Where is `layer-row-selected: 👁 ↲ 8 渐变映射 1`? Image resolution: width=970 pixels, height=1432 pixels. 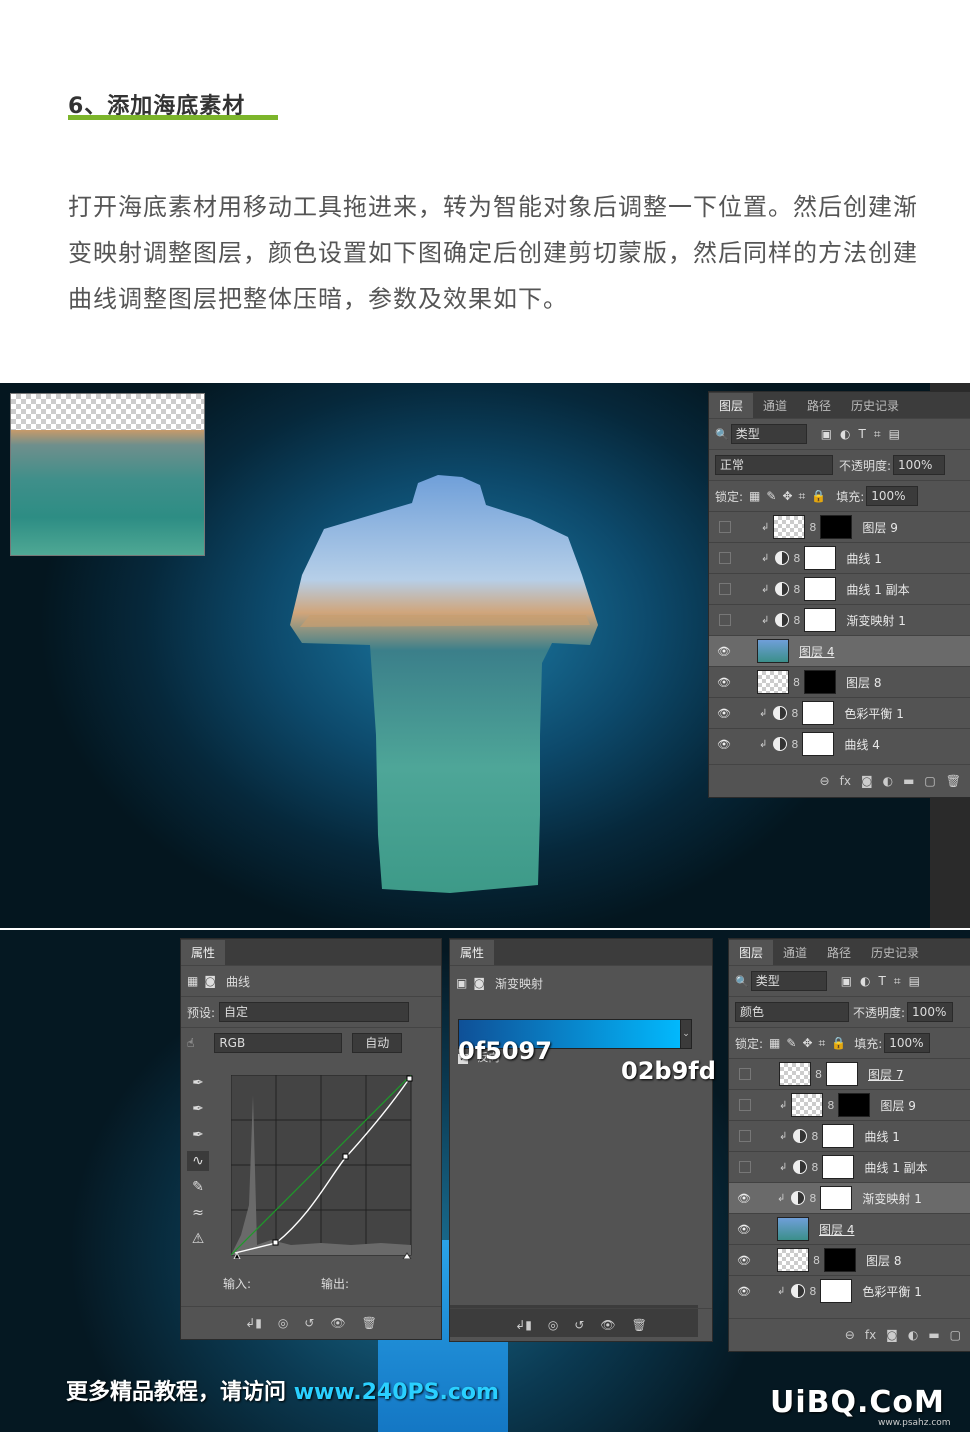 layer-row-selected: 👁 ↲ 8 渐变映射 1 is located at coordinates (849, 1197).